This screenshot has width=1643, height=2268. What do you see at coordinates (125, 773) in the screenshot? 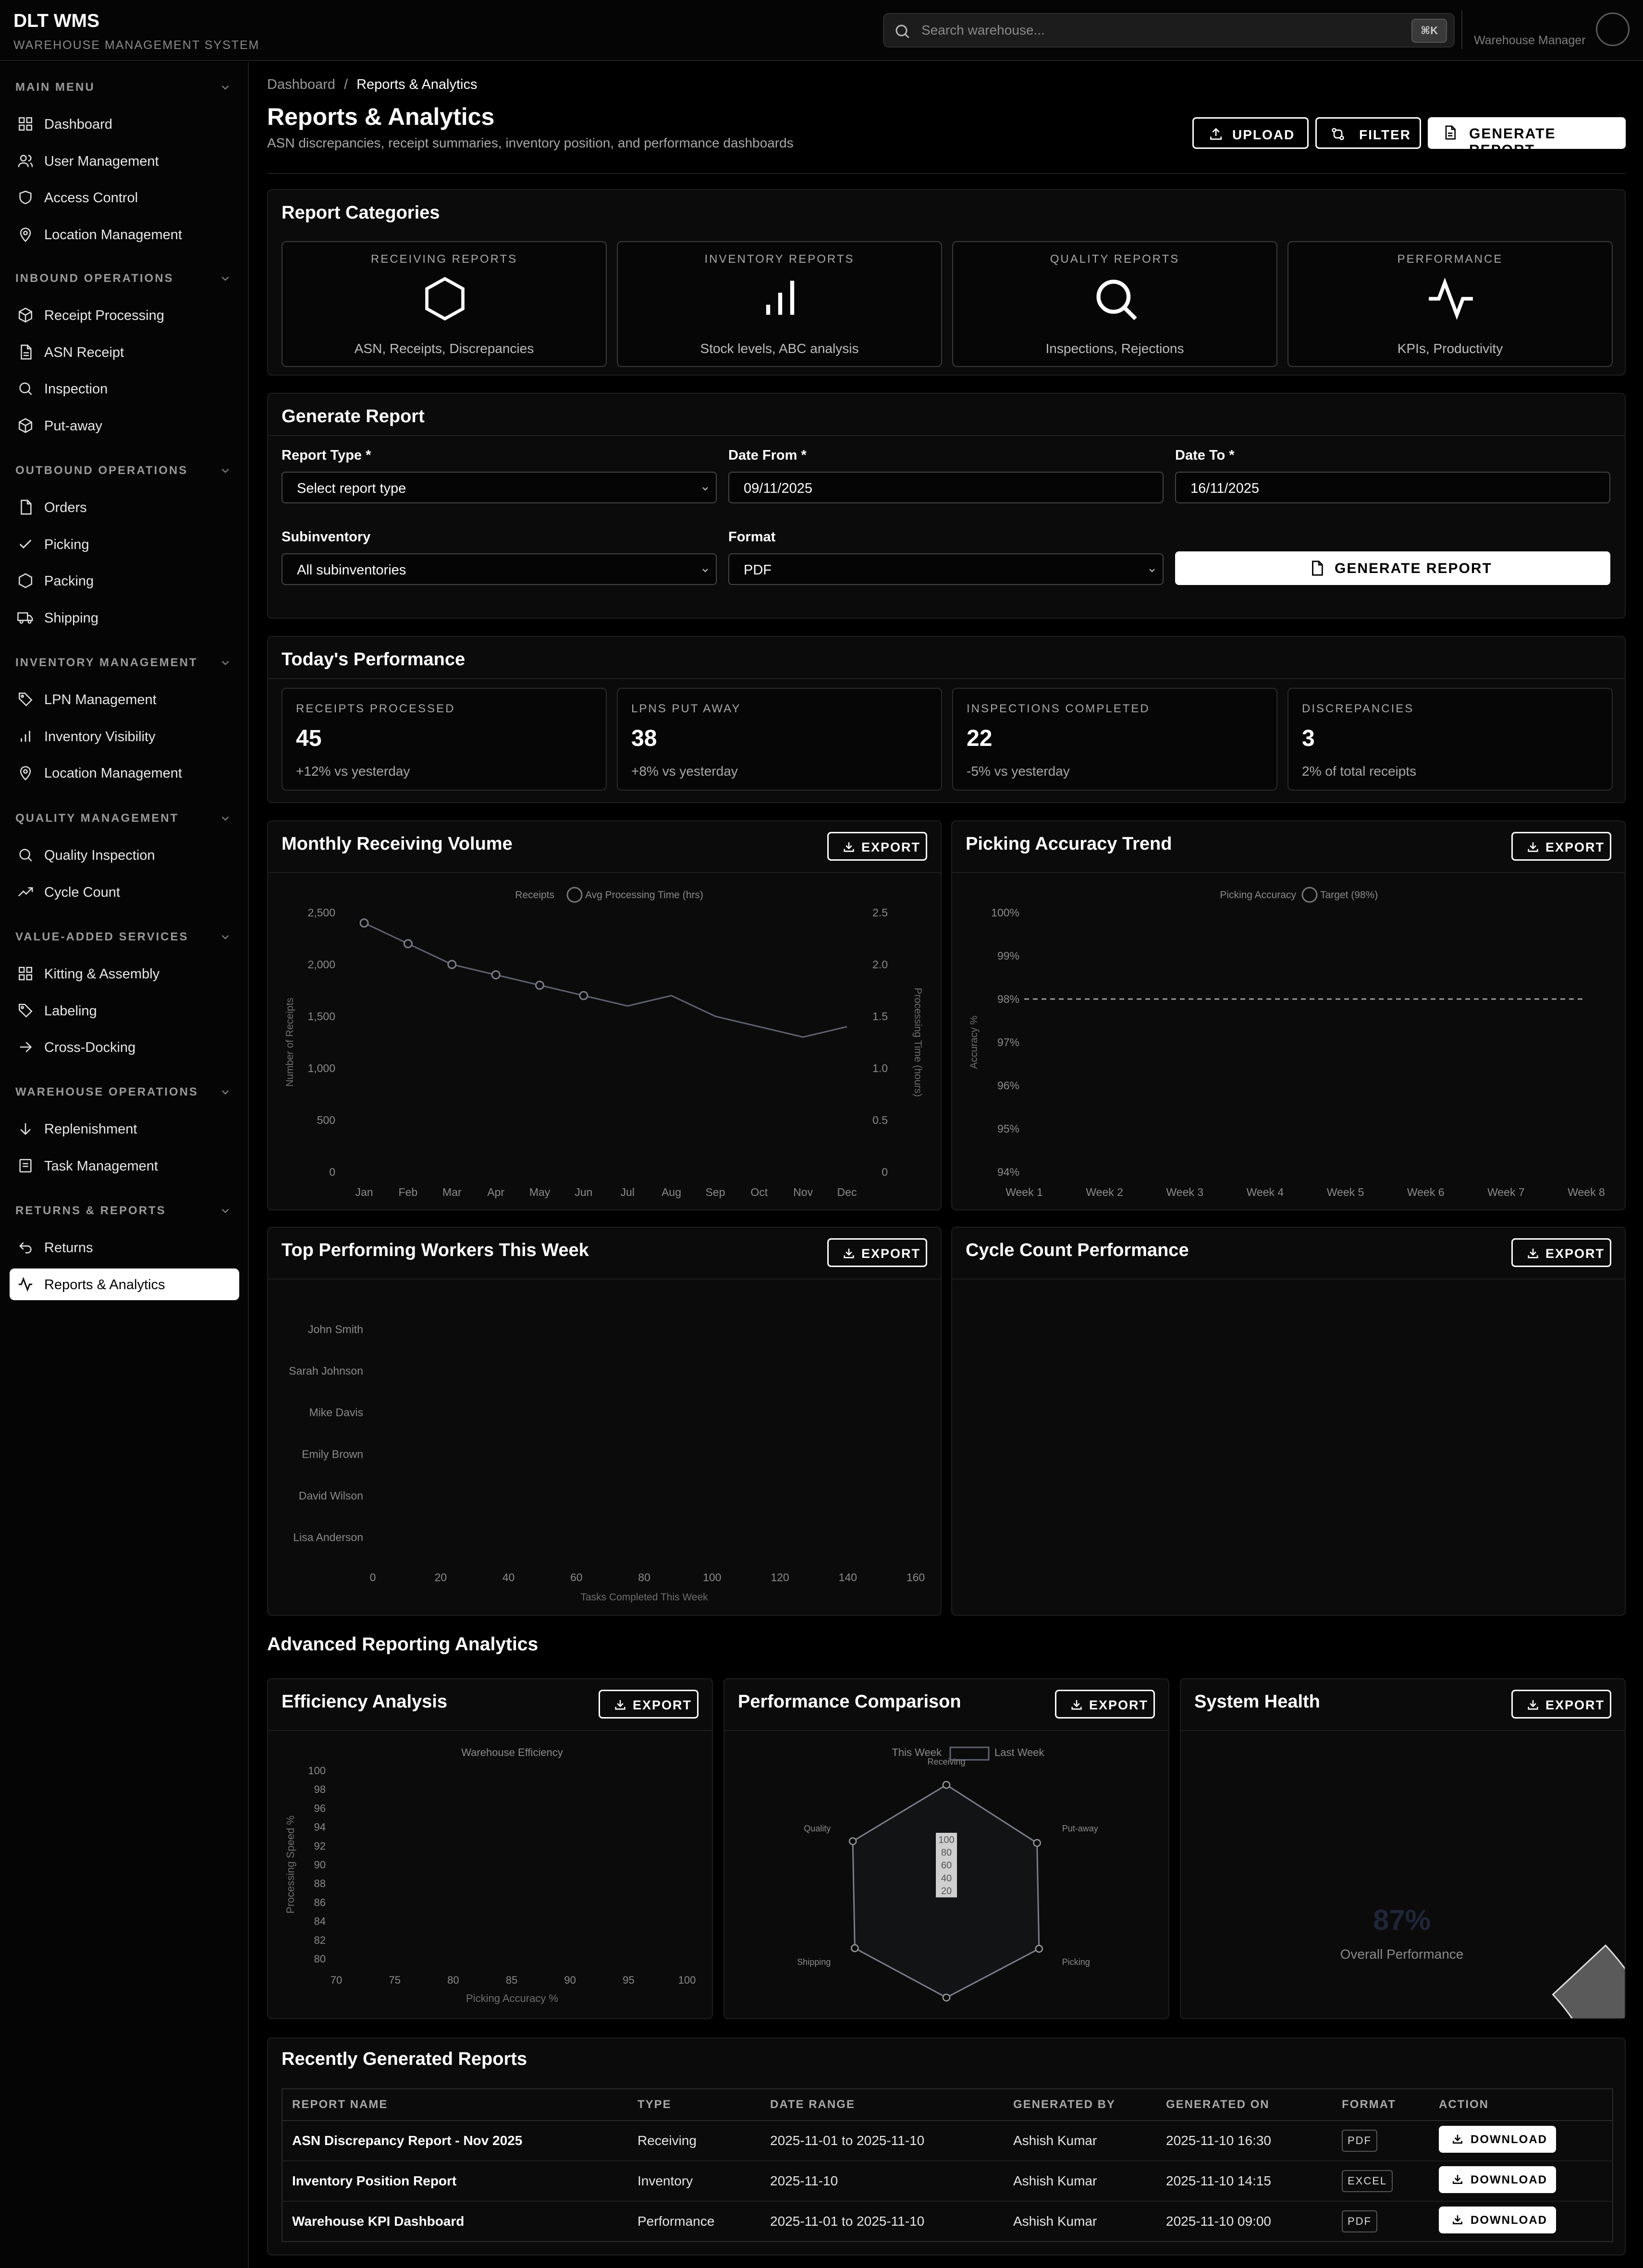
I see `sidebar-item-location-management-2: Location Management` at bounding box center [125, 773].